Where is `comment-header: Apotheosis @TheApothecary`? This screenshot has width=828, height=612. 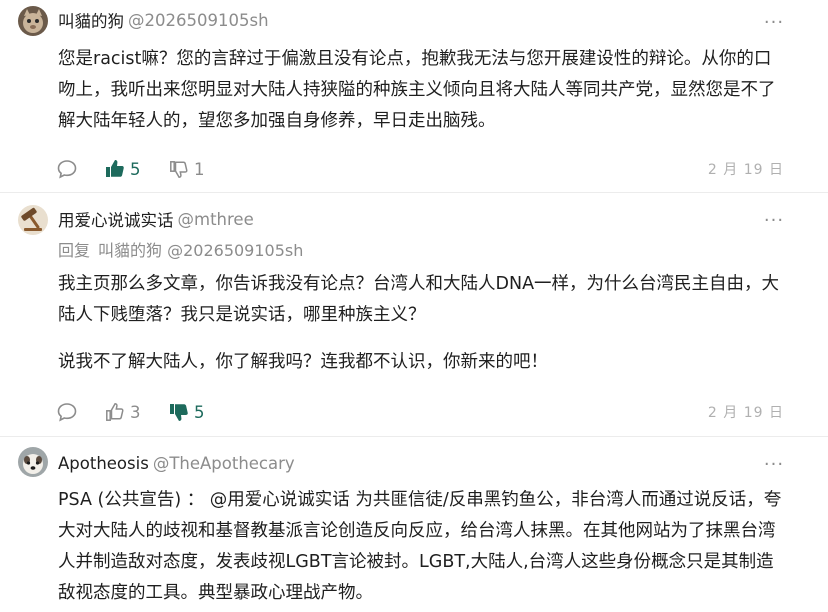 comment-header: Apotheosis @TheApothecary is located at coordinates (176, 463).